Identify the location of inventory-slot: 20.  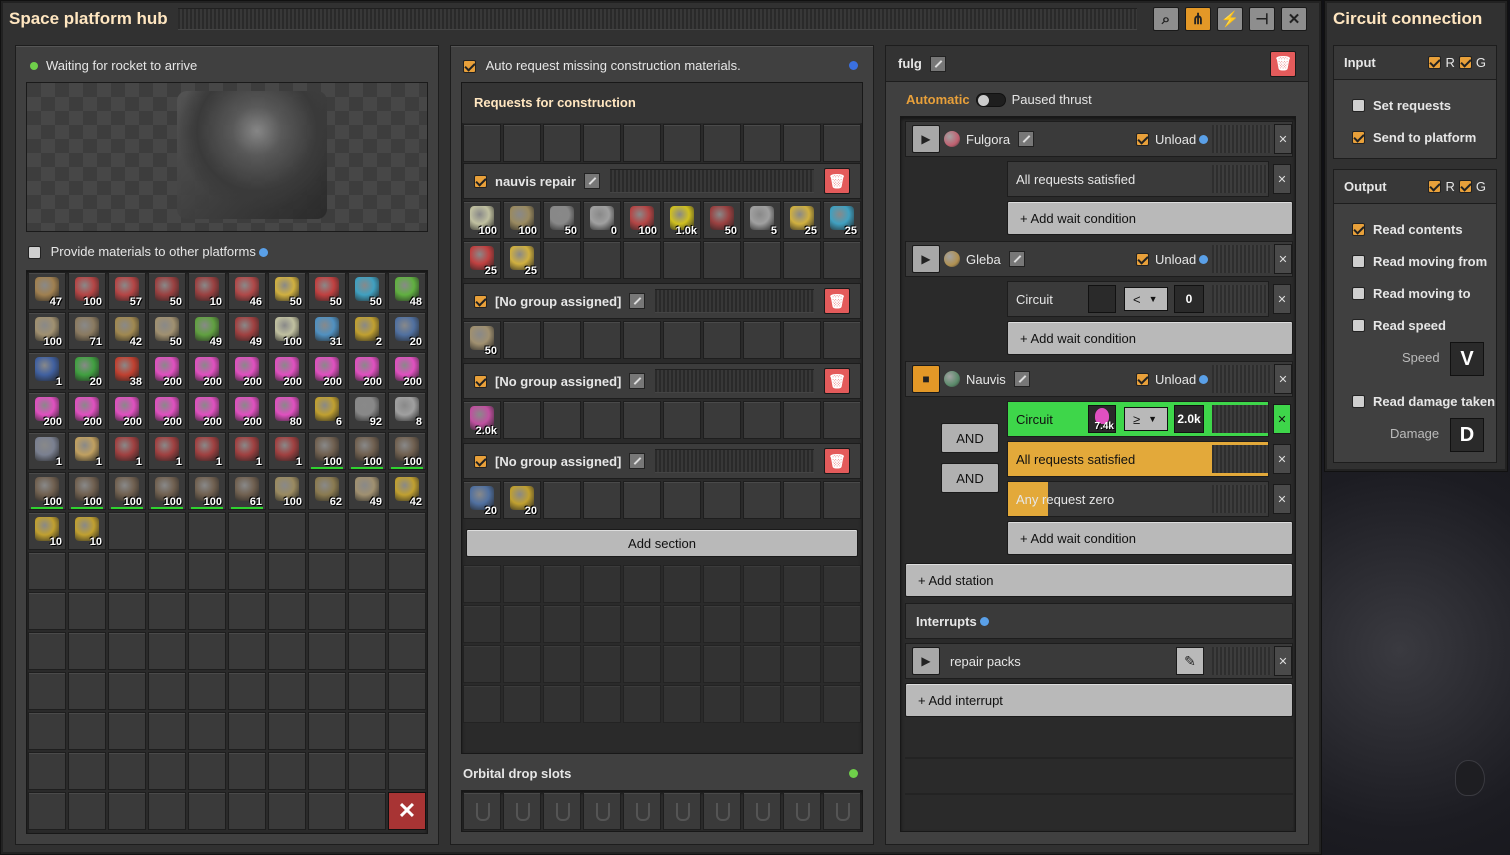
(407, 331).